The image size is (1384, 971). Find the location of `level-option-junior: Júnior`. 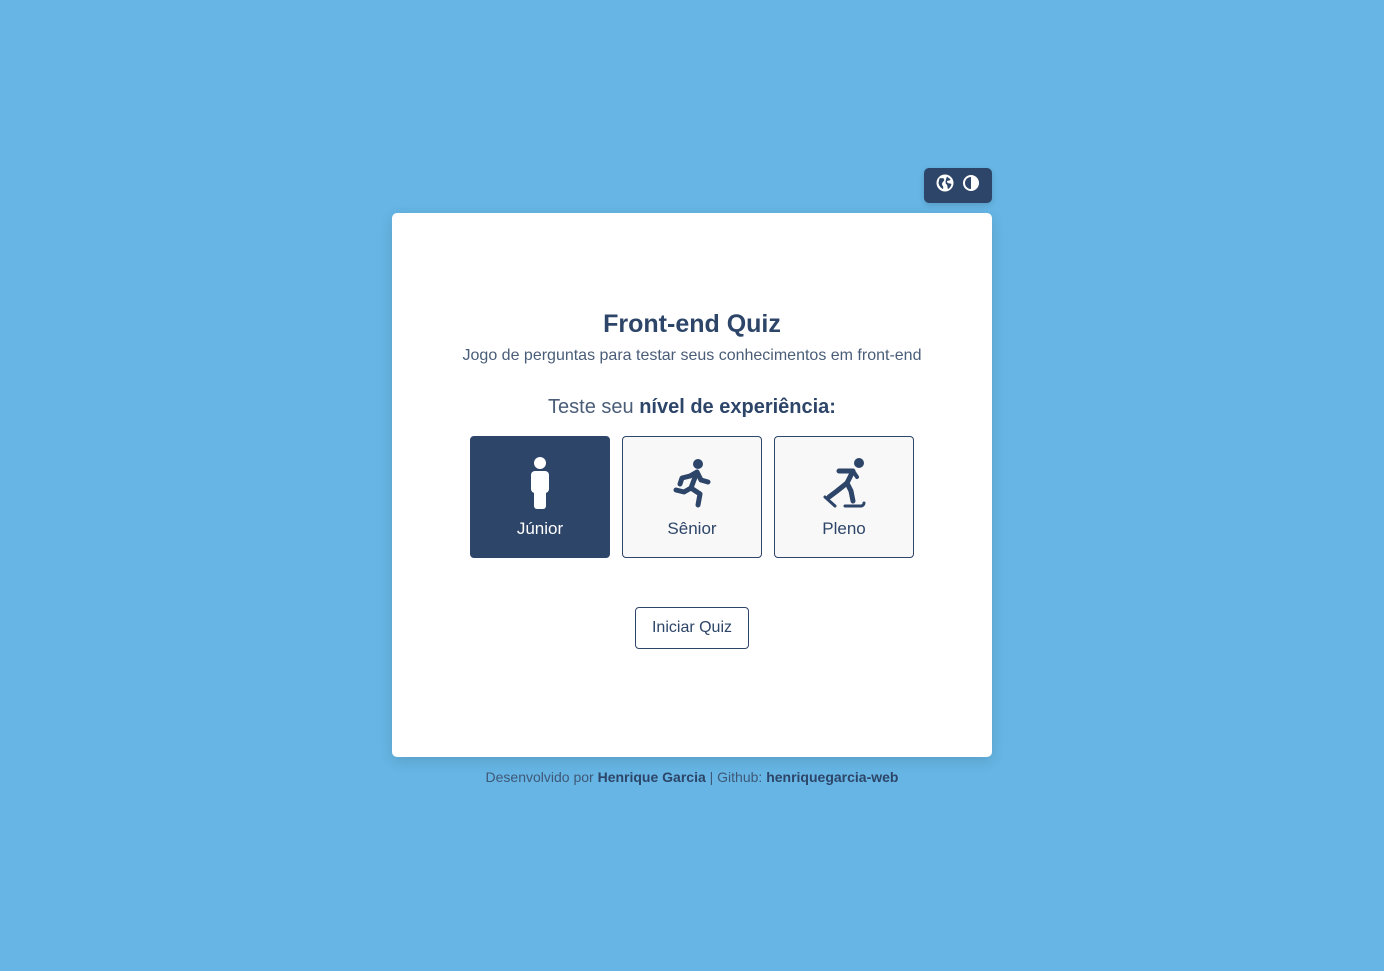

level-option-junior: Júnior is located at coordinates (540, 497).